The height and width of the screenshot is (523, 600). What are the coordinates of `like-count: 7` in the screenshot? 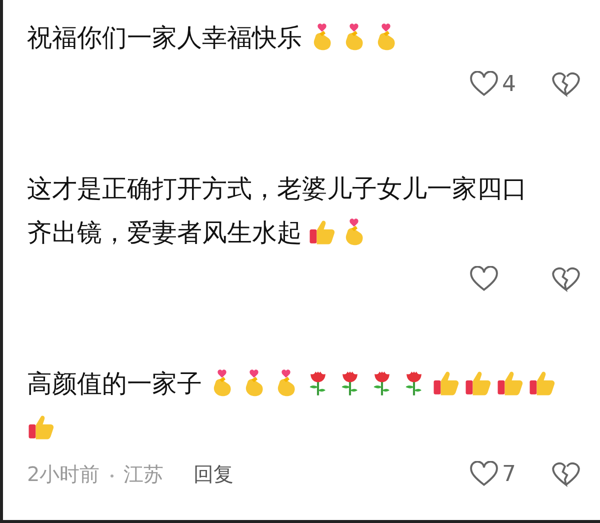 It's located at (509, 474).